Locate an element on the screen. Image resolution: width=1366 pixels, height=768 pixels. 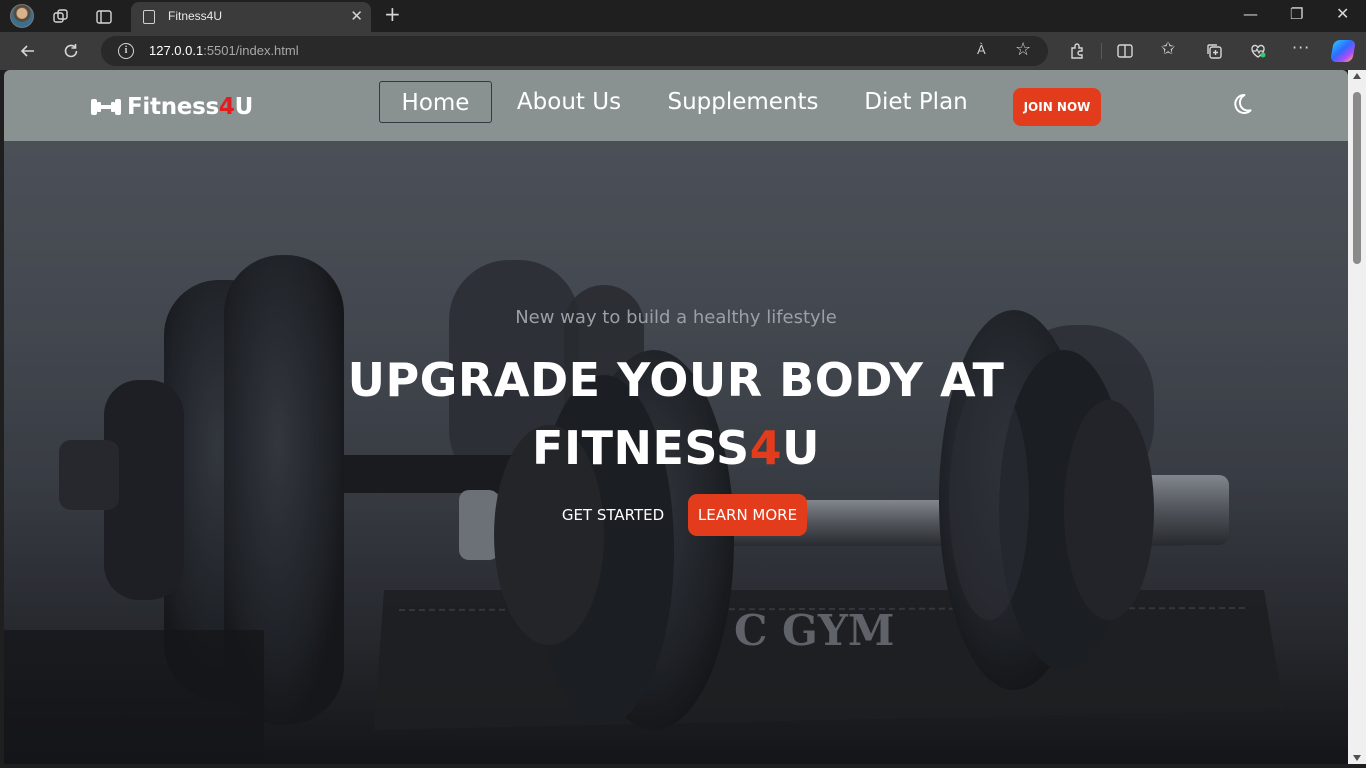
site-logo: Fitness4U is located at coordinates (171, 107).